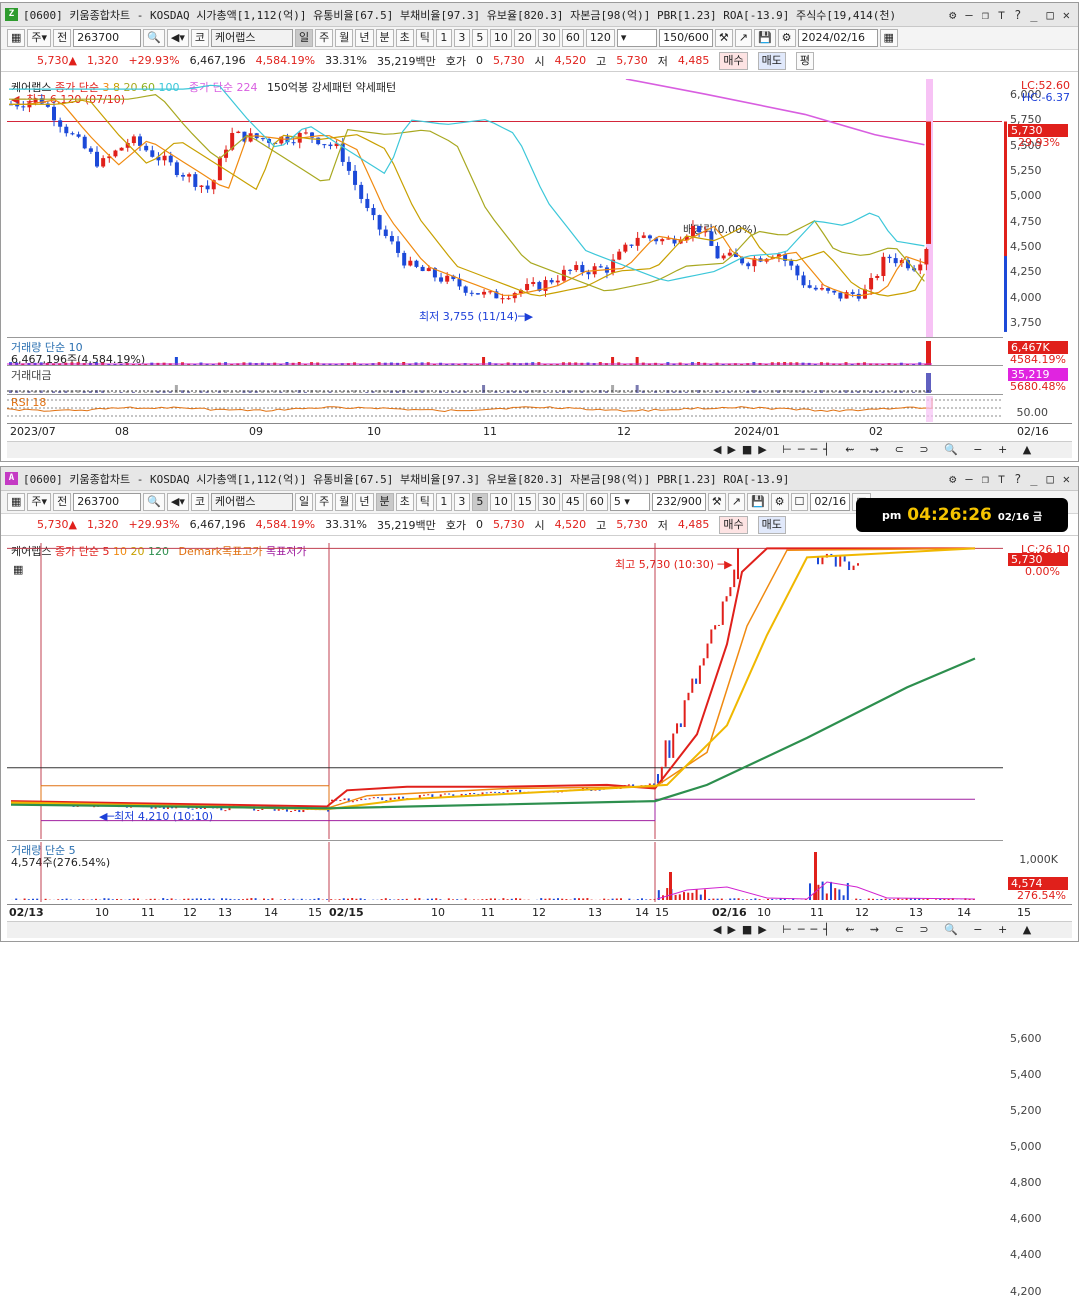  I want to click on config-icon: ⚙, so click(787, 38).